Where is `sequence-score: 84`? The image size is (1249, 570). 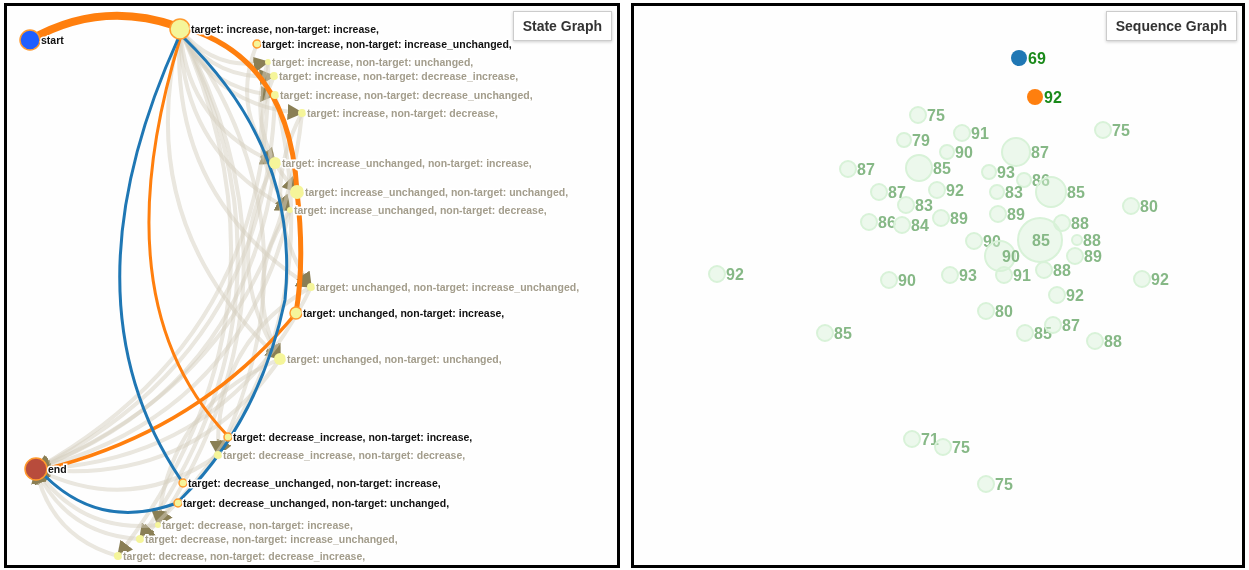
sequence-score: 84 is located at coordinates (920, 225).